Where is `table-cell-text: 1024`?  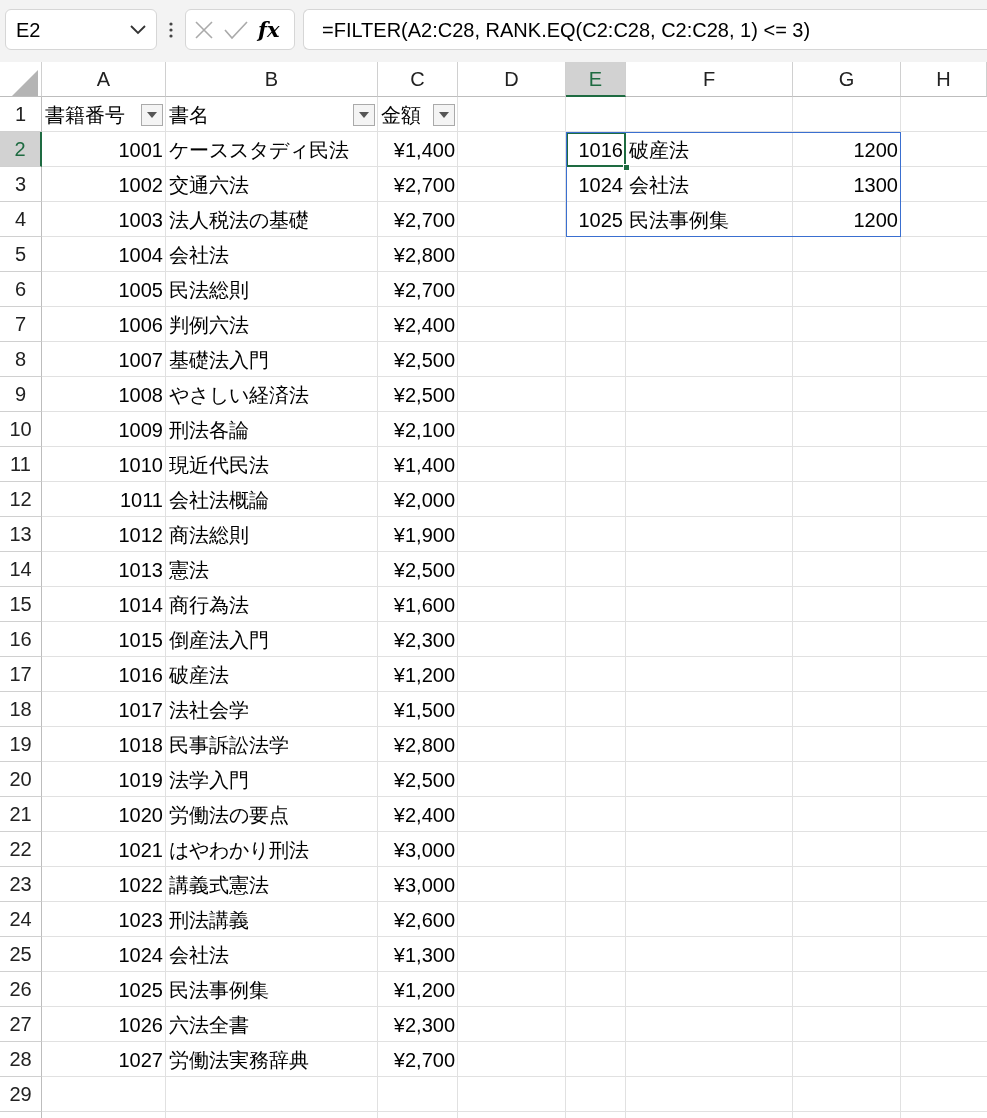
table-cell-text: 1024 is located at coordinates (600, 185).